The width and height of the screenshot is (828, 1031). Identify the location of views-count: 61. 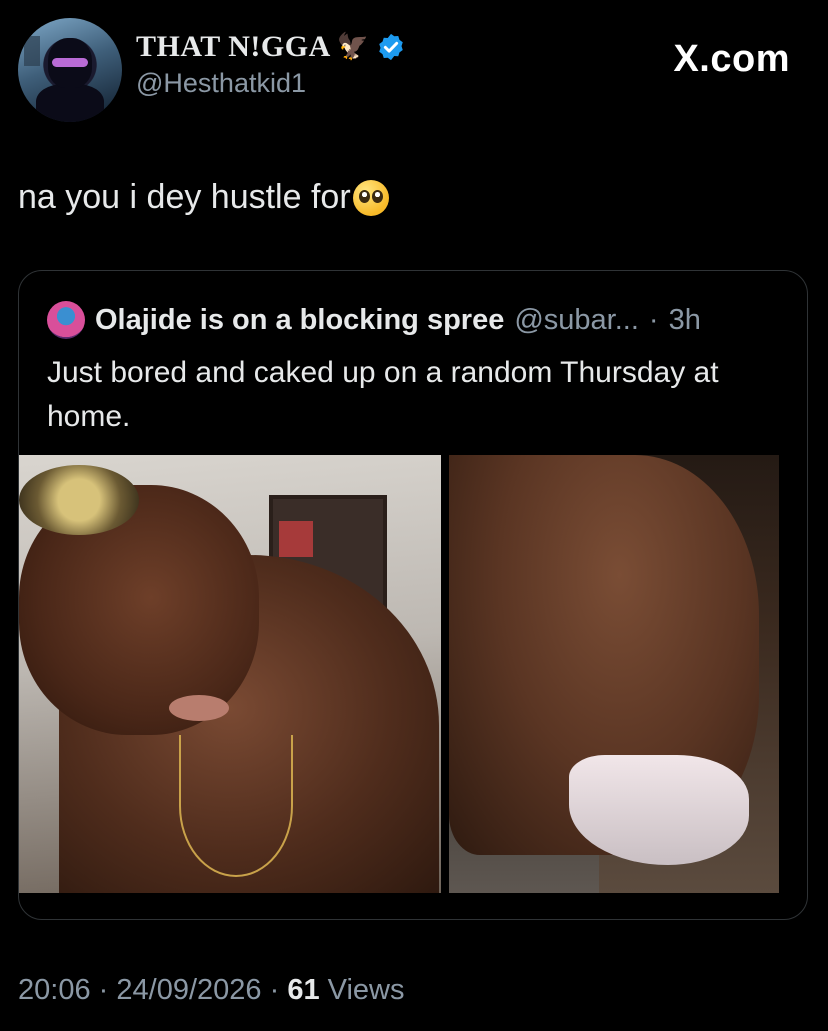
(303, 990).